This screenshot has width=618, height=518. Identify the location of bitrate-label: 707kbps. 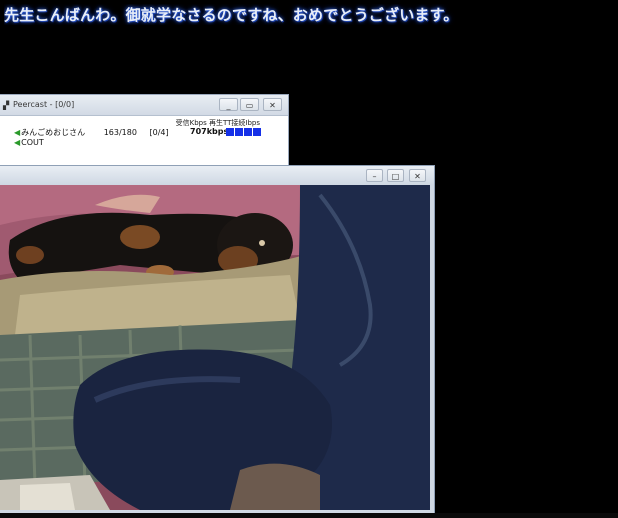
(209, 131).